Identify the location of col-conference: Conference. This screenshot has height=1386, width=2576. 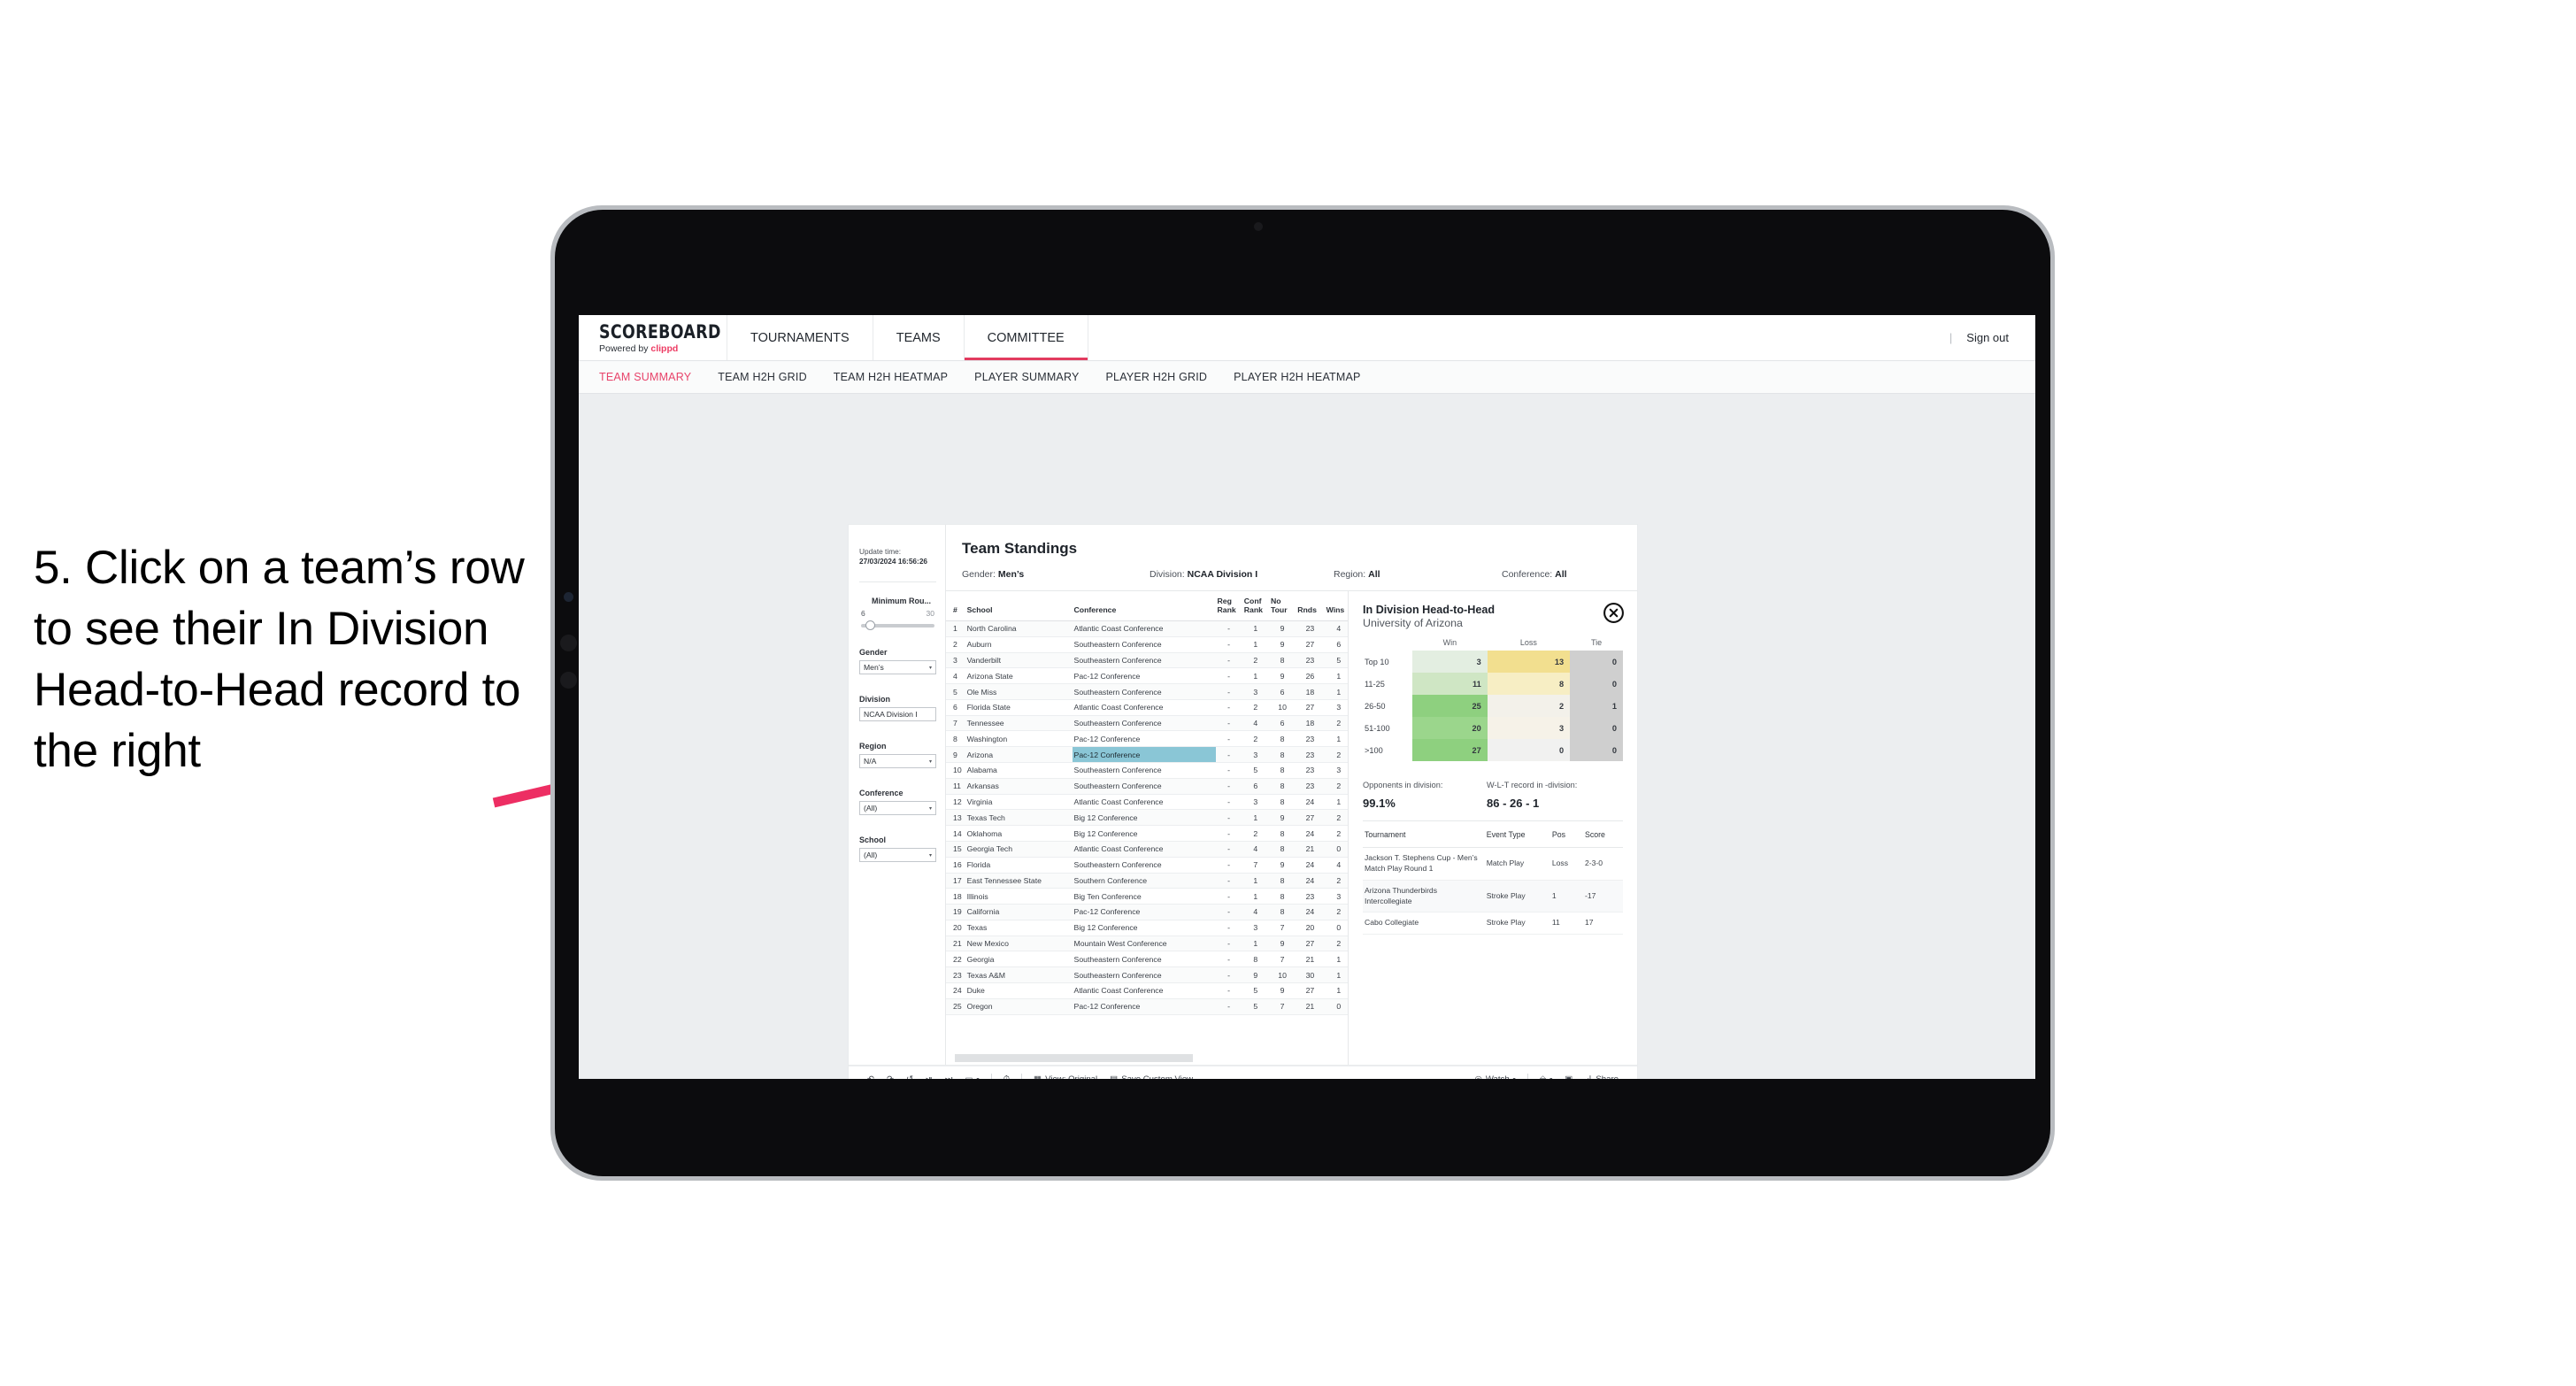
(1144, 606).